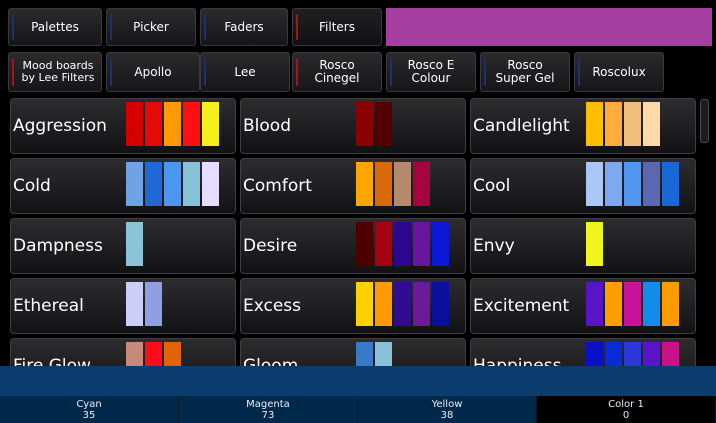  Describe the element at coordinates (353, 306) in the screenshot. I see `mood-tile: Excess` at that location.